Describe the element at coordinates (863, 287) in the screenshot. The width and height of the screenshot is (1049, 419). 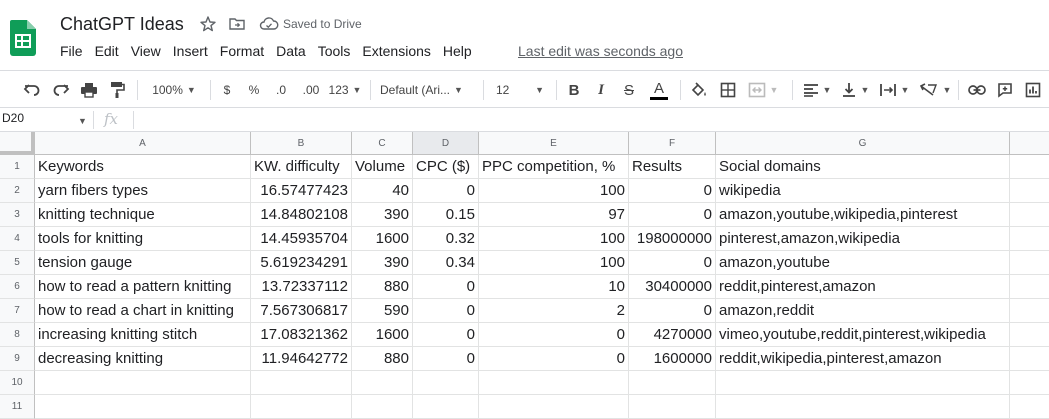
I see `cell-g6: reddit,pinterest,amazon` at that location.